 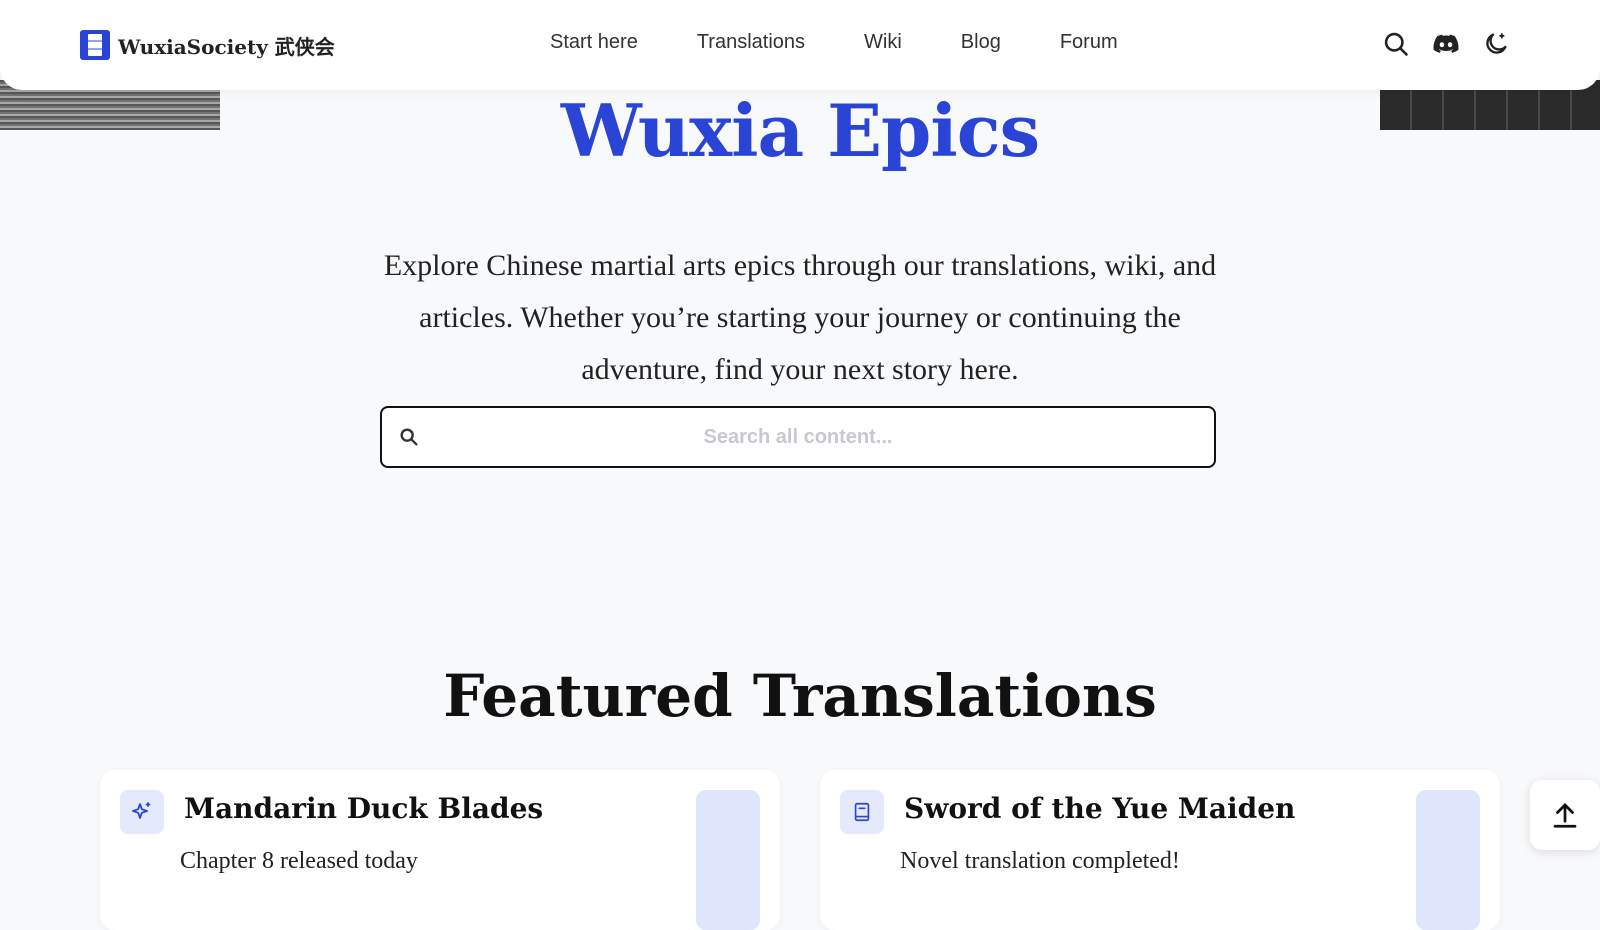 I want to click on search-icon, so click(x=1396, y=44).